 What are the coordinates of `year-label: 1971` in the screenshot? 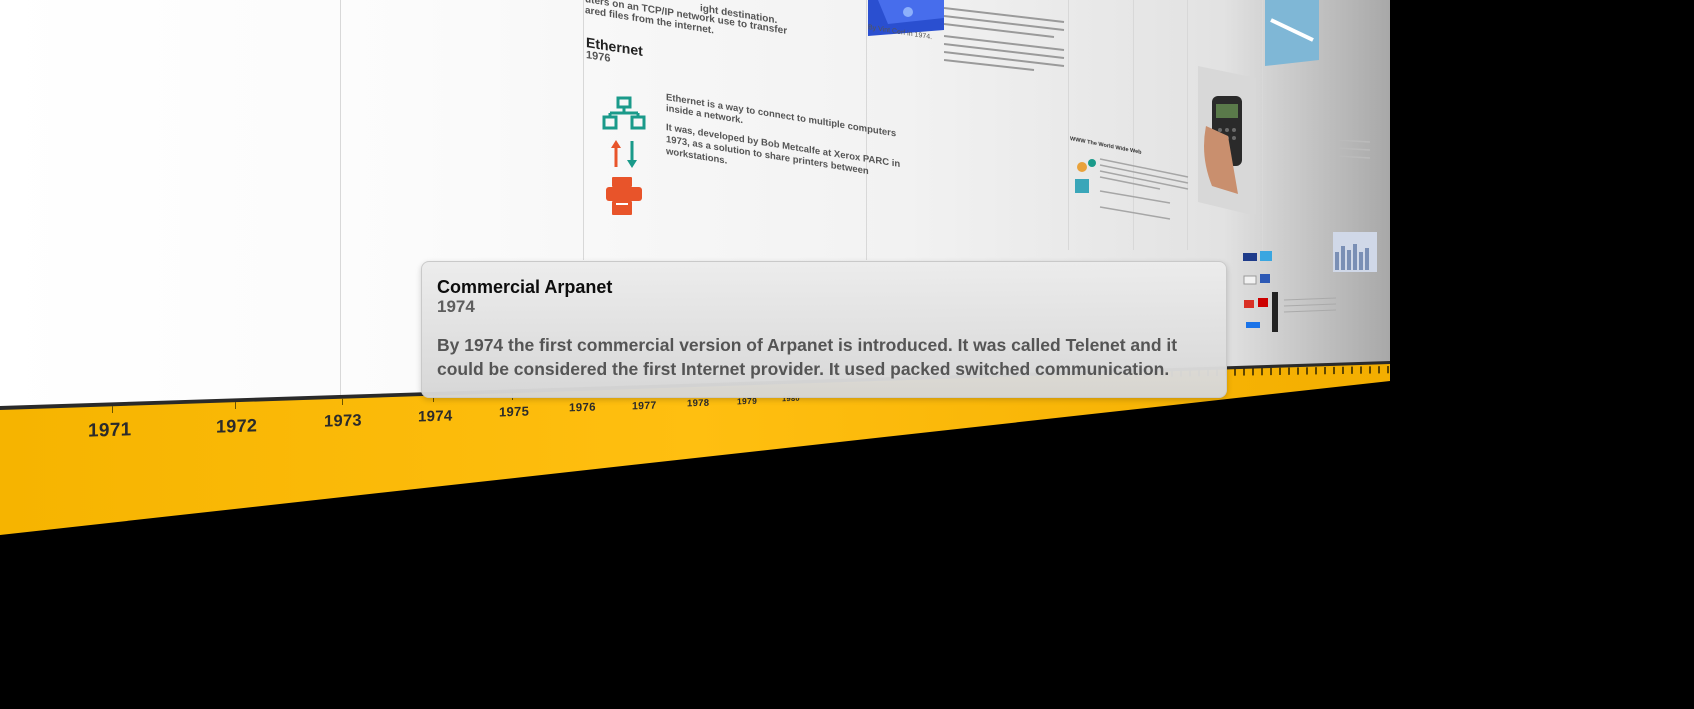 It's located at (109, 430).